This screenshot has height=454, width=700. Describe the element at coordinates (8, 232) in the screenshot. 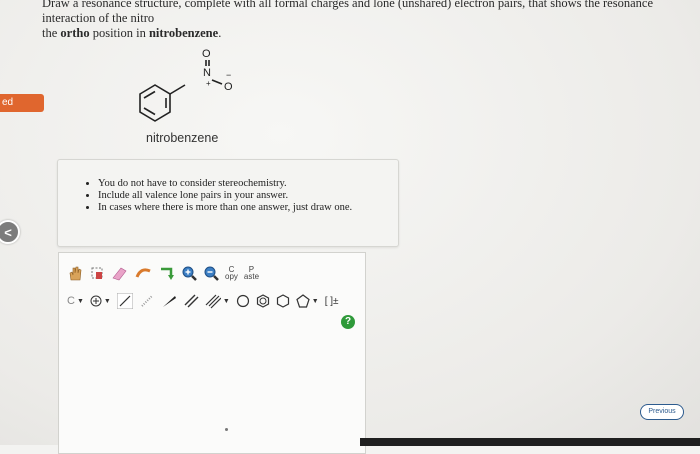

I see `chevron-left-icon: <` at that location.